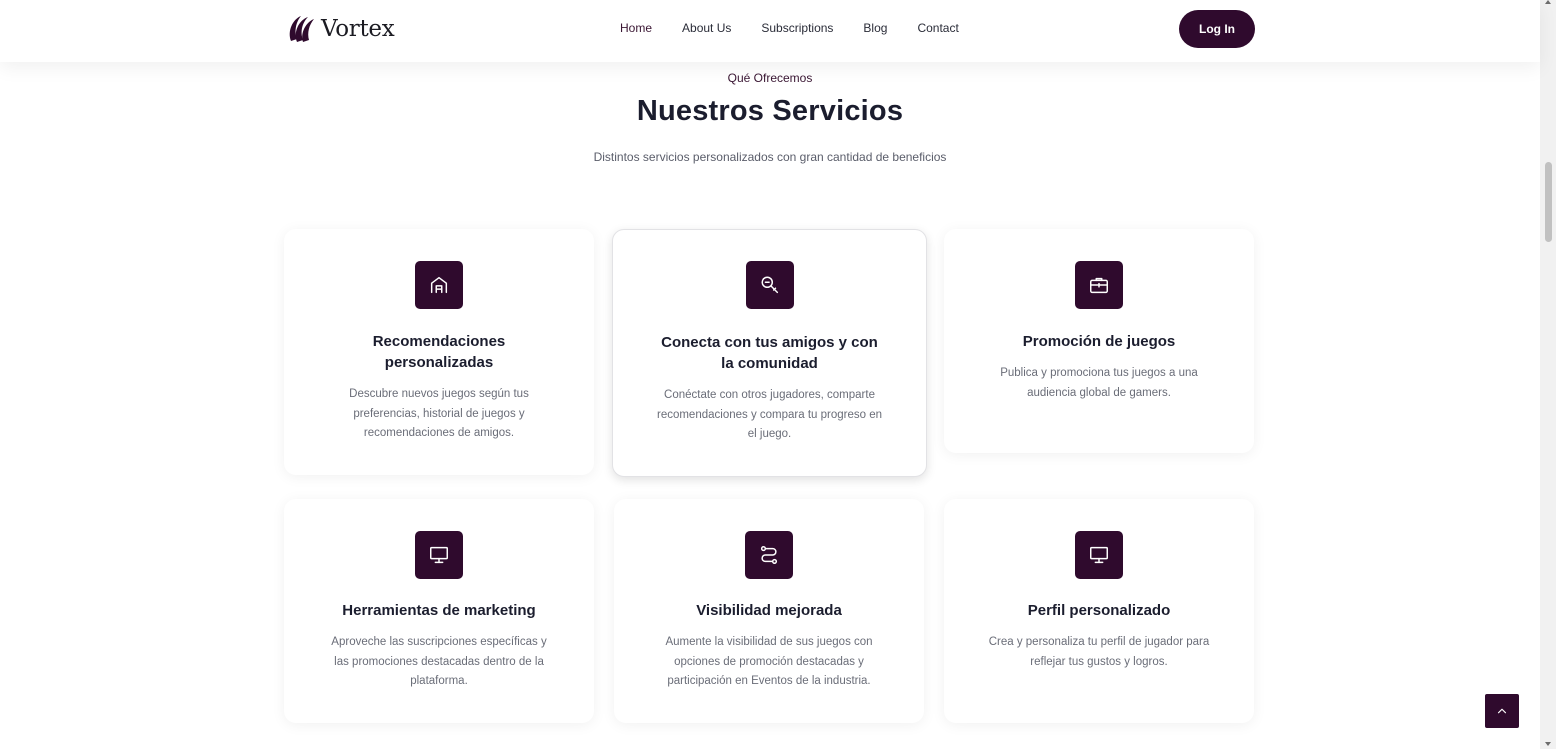  I want to click on login-button: Log In, so click(1217, 29).